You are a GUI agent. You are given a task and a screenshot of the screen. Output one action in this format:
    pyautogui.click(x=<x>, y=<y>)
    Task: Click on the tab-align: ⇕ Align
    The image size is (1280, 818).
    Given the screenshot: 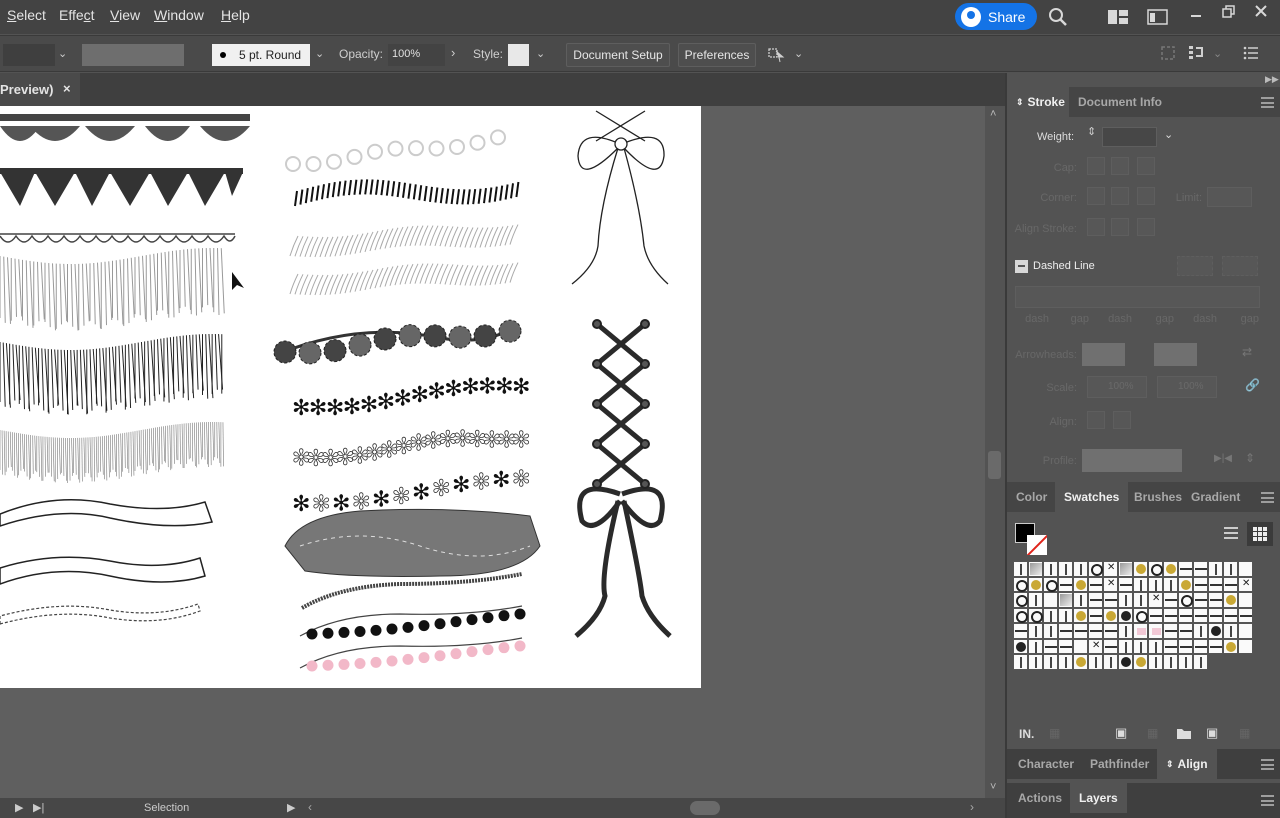 What is the action you would take?
    pyautogui.click(x=1187, y=764)
    